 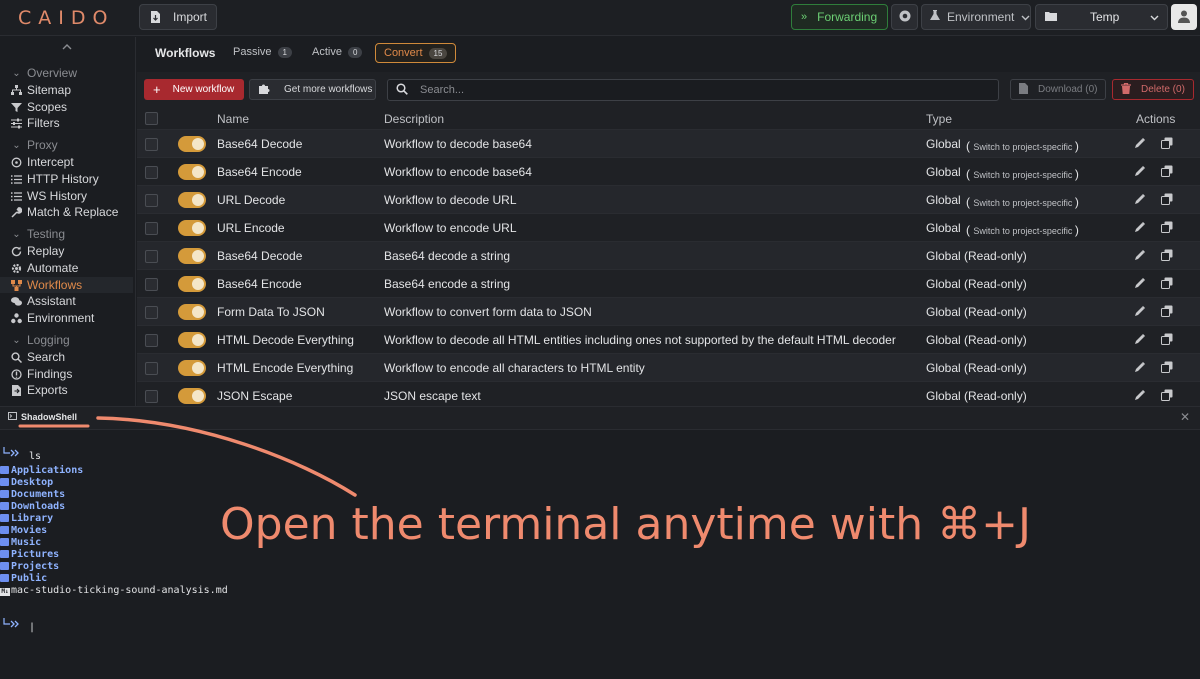 I want to click on column-type: Type, so click(x=939, y=119).